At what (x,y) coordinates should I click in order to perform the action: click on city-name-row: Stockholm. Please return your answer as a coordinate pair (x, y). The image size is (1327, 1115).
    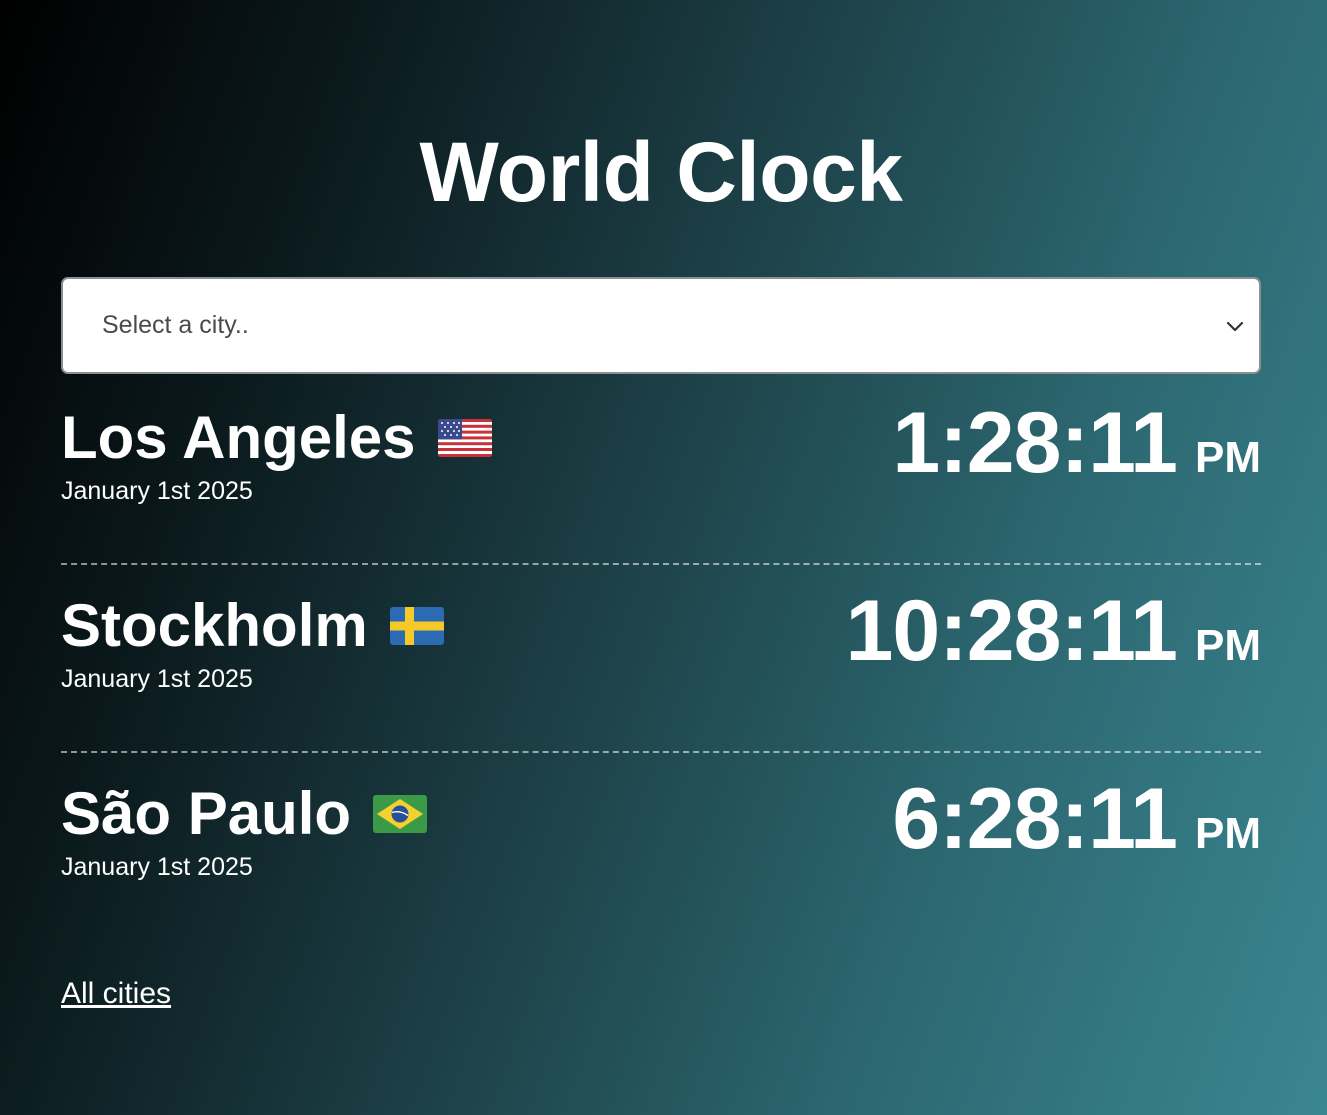
    Looking at the image, I should click on (252, 626).